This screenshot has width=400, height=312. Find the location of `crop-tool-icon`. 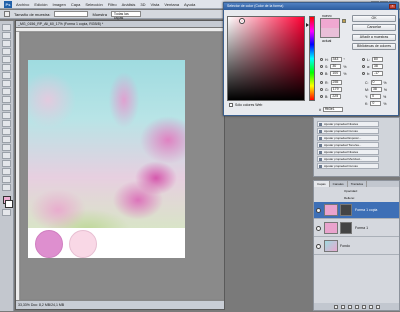

crop-tool-icon is located at coordinates (6, 59).